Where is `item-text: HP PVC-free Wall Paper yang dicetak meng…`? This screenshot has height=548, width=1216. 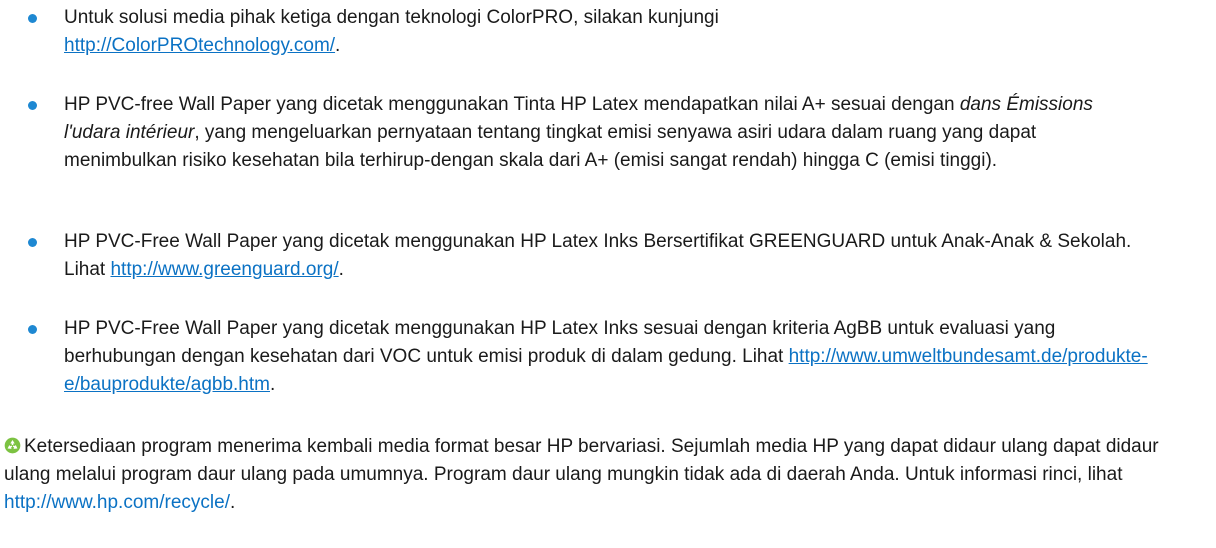
item-text: HP PVC-free Wall Paper yang dicetak meng… is located at coordinates (509, 104).